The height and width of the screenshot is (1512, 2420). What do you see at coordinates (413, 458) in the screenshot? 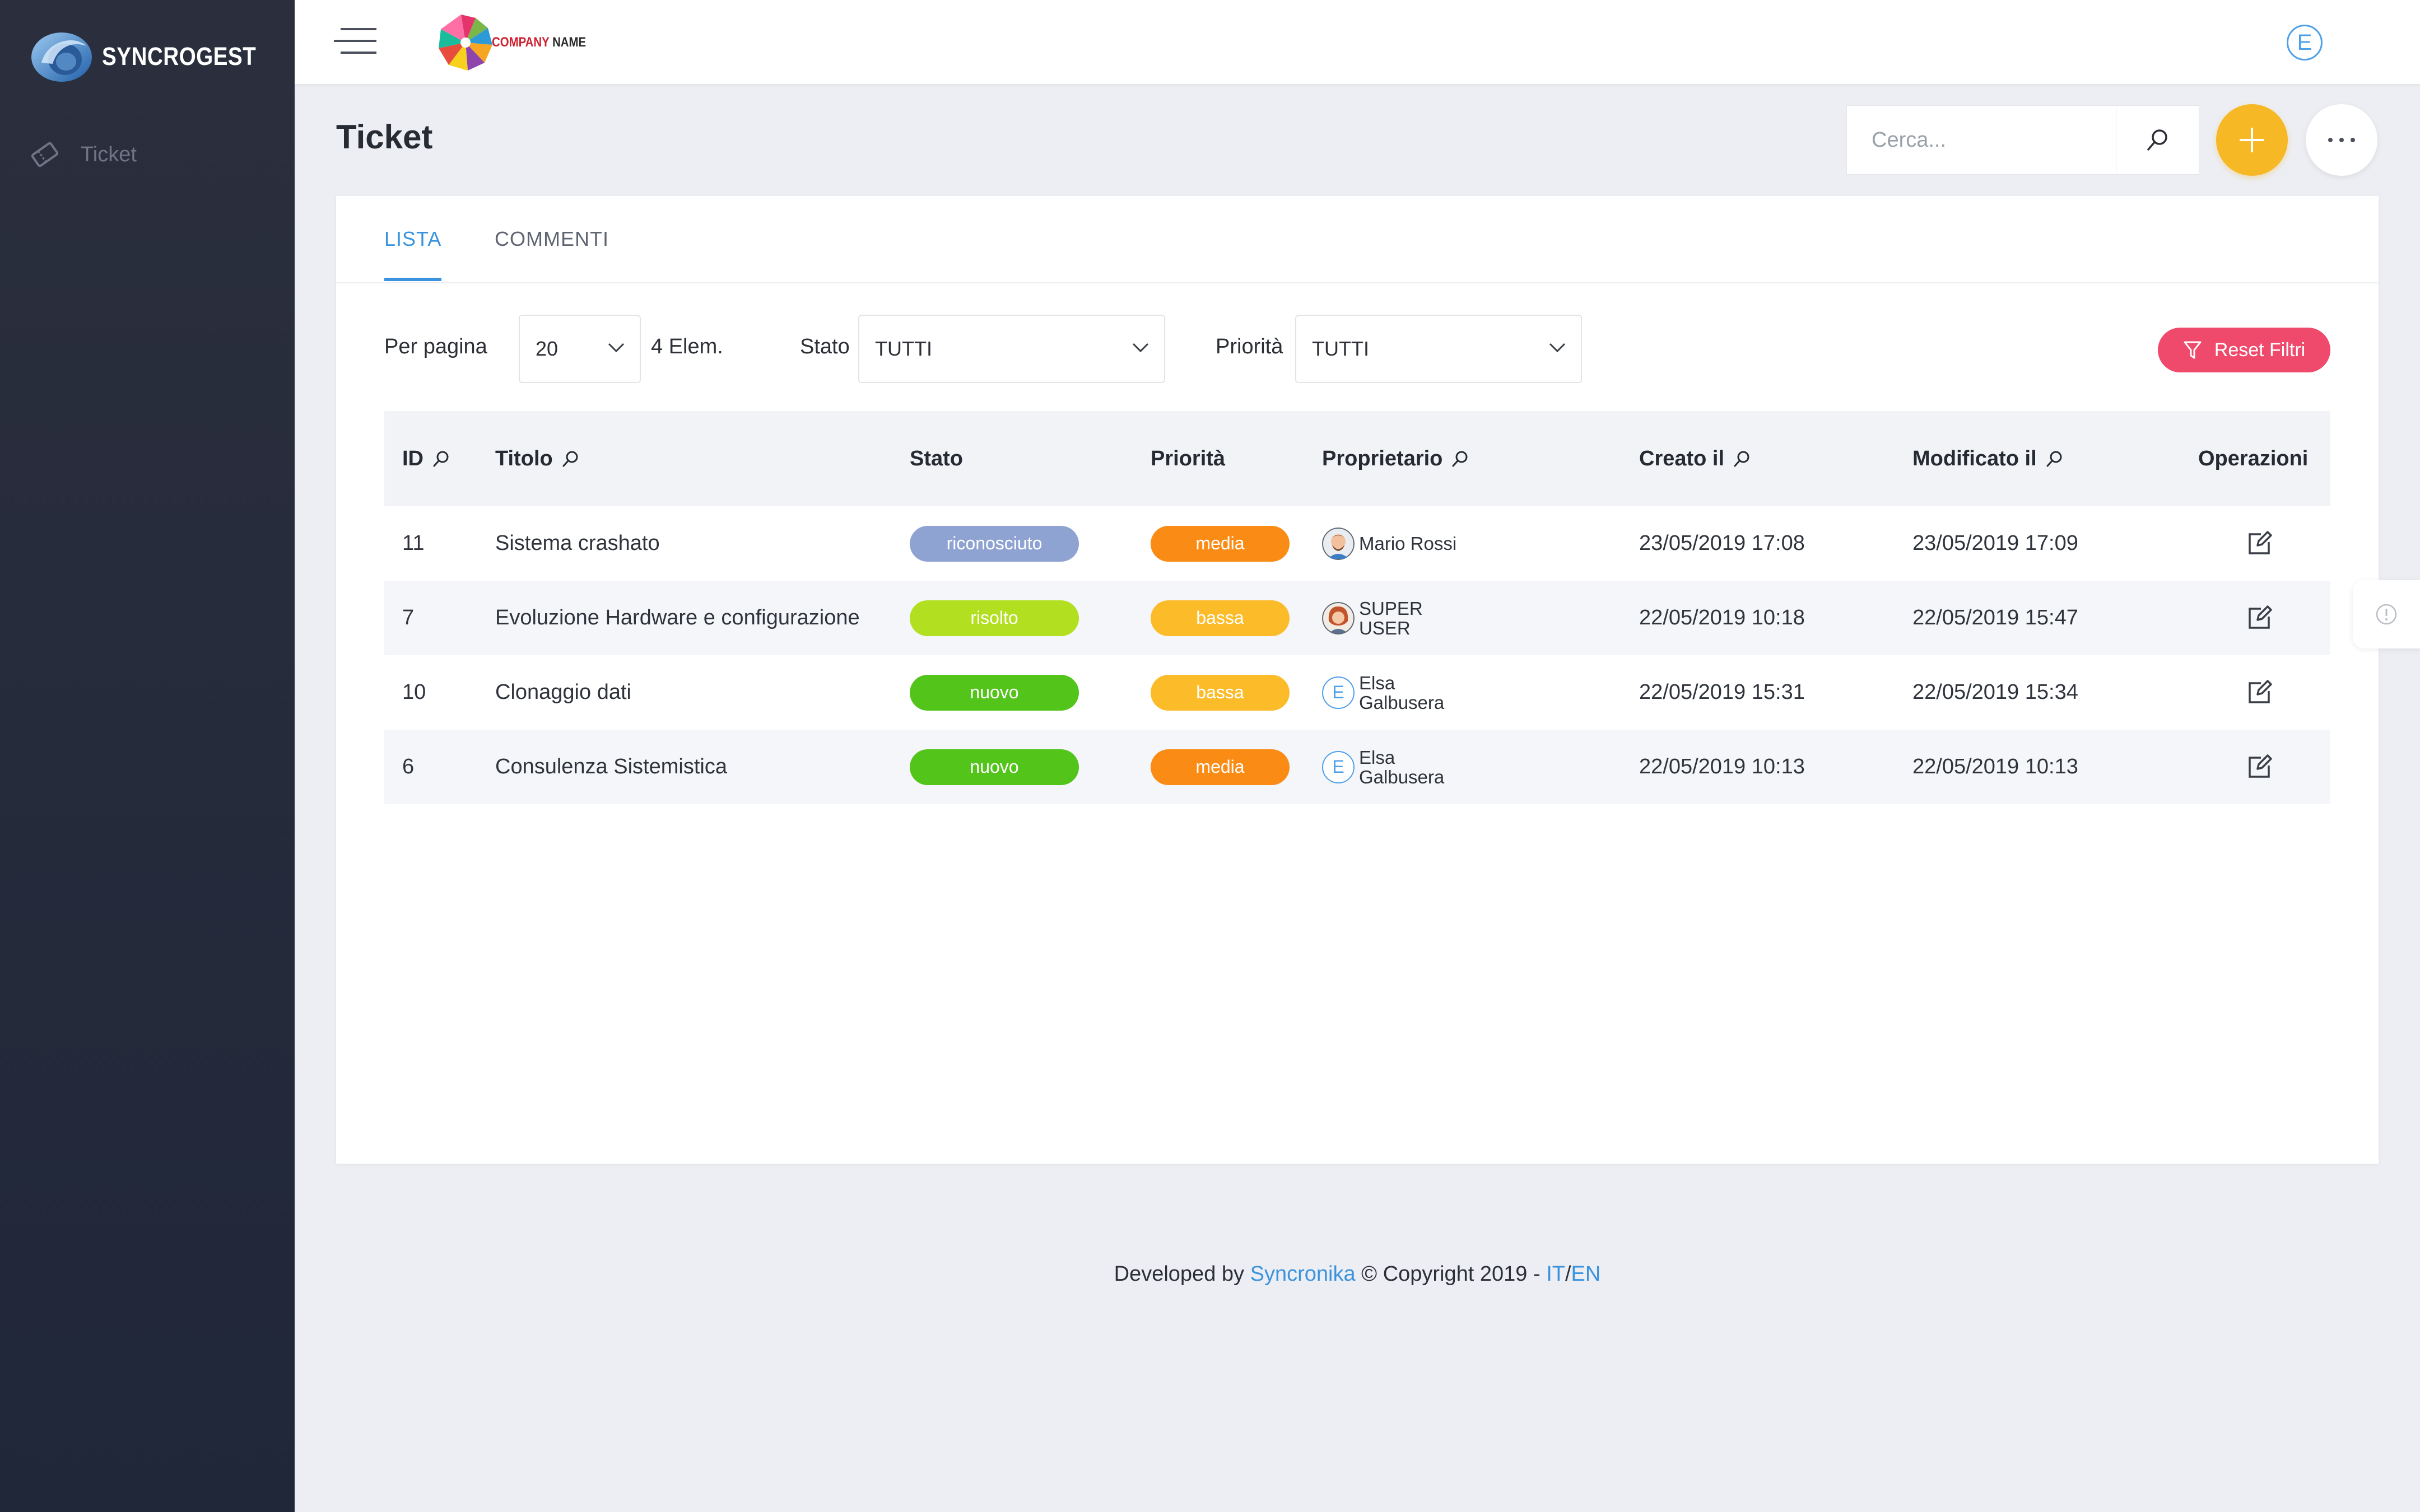
I see `column-id-label: ID` at bounding box center [413, 458].